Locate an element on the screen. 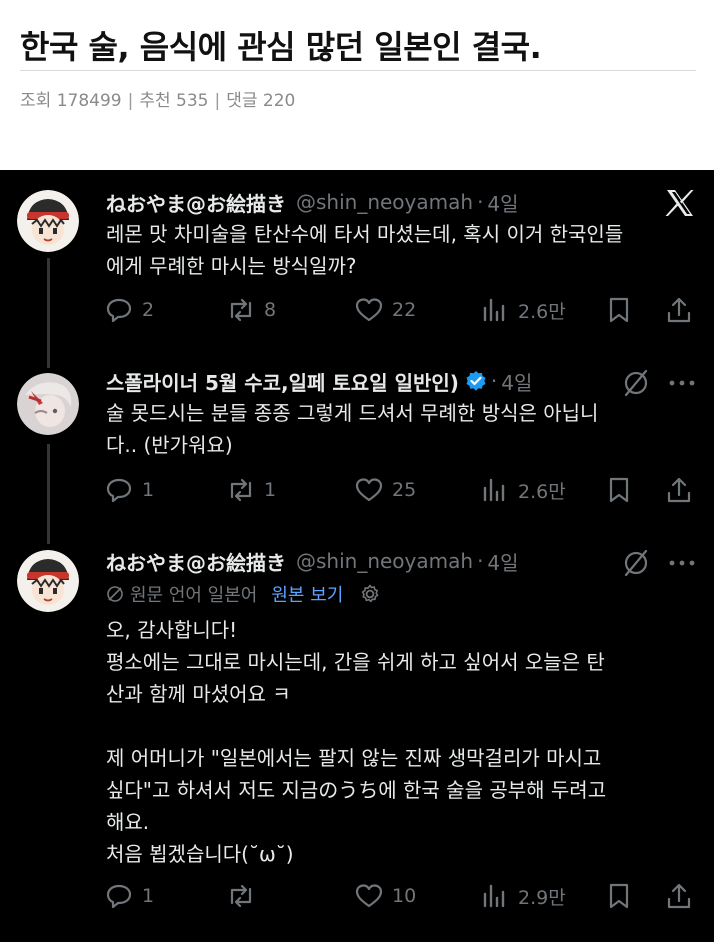 Image resolution: width=714 pixels, height=942 pixels. tweet-actions: 1 10 2.9만 is located at coordinates (404, 896).